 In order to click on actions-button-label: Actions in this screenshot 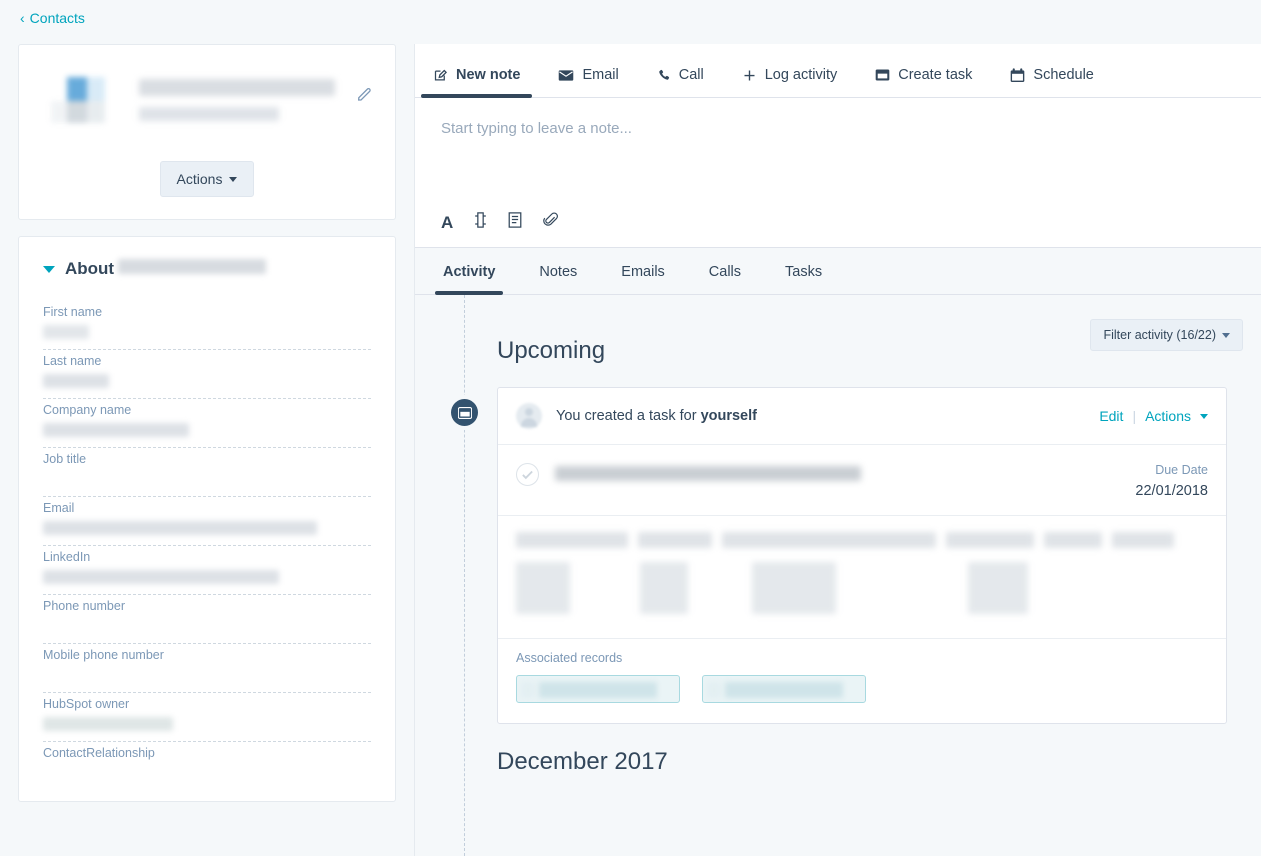, I will do `click(199, 179)`.